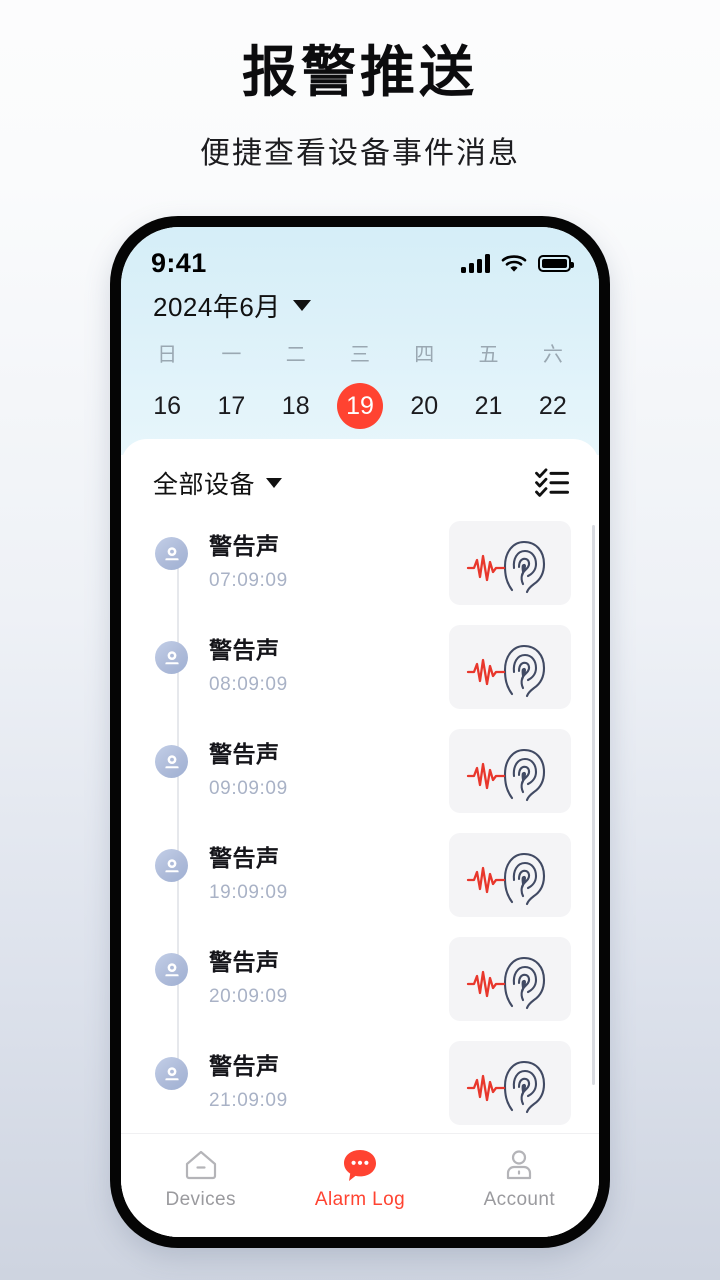  Describe the element at coordinates (329, 763) in the screenshot. I see `alarm-item-text: 警告声 09:09:09` at that location.